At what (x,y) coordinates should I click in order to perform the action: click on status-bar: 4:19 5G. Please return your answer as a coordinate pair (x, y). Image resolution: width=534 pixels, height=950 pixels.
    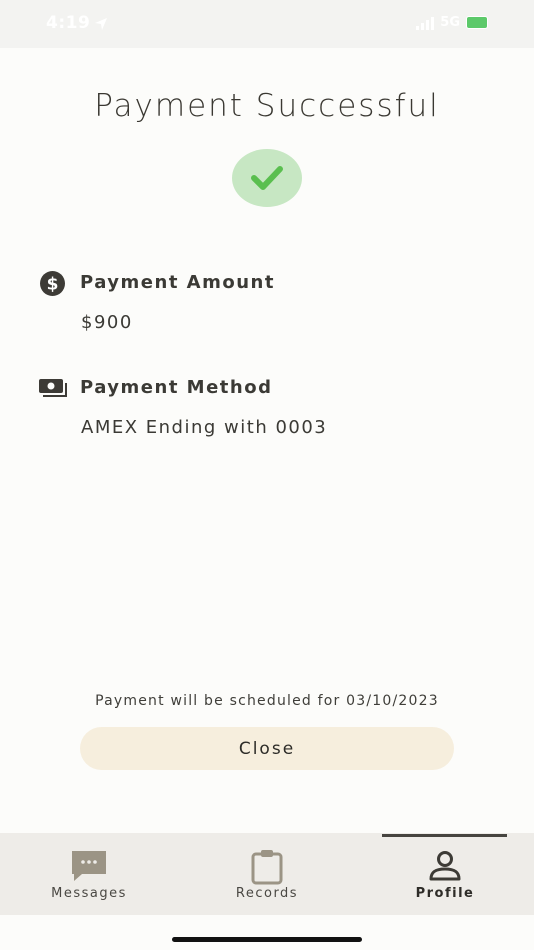
    Looking at the image, I should click on (267, 24).